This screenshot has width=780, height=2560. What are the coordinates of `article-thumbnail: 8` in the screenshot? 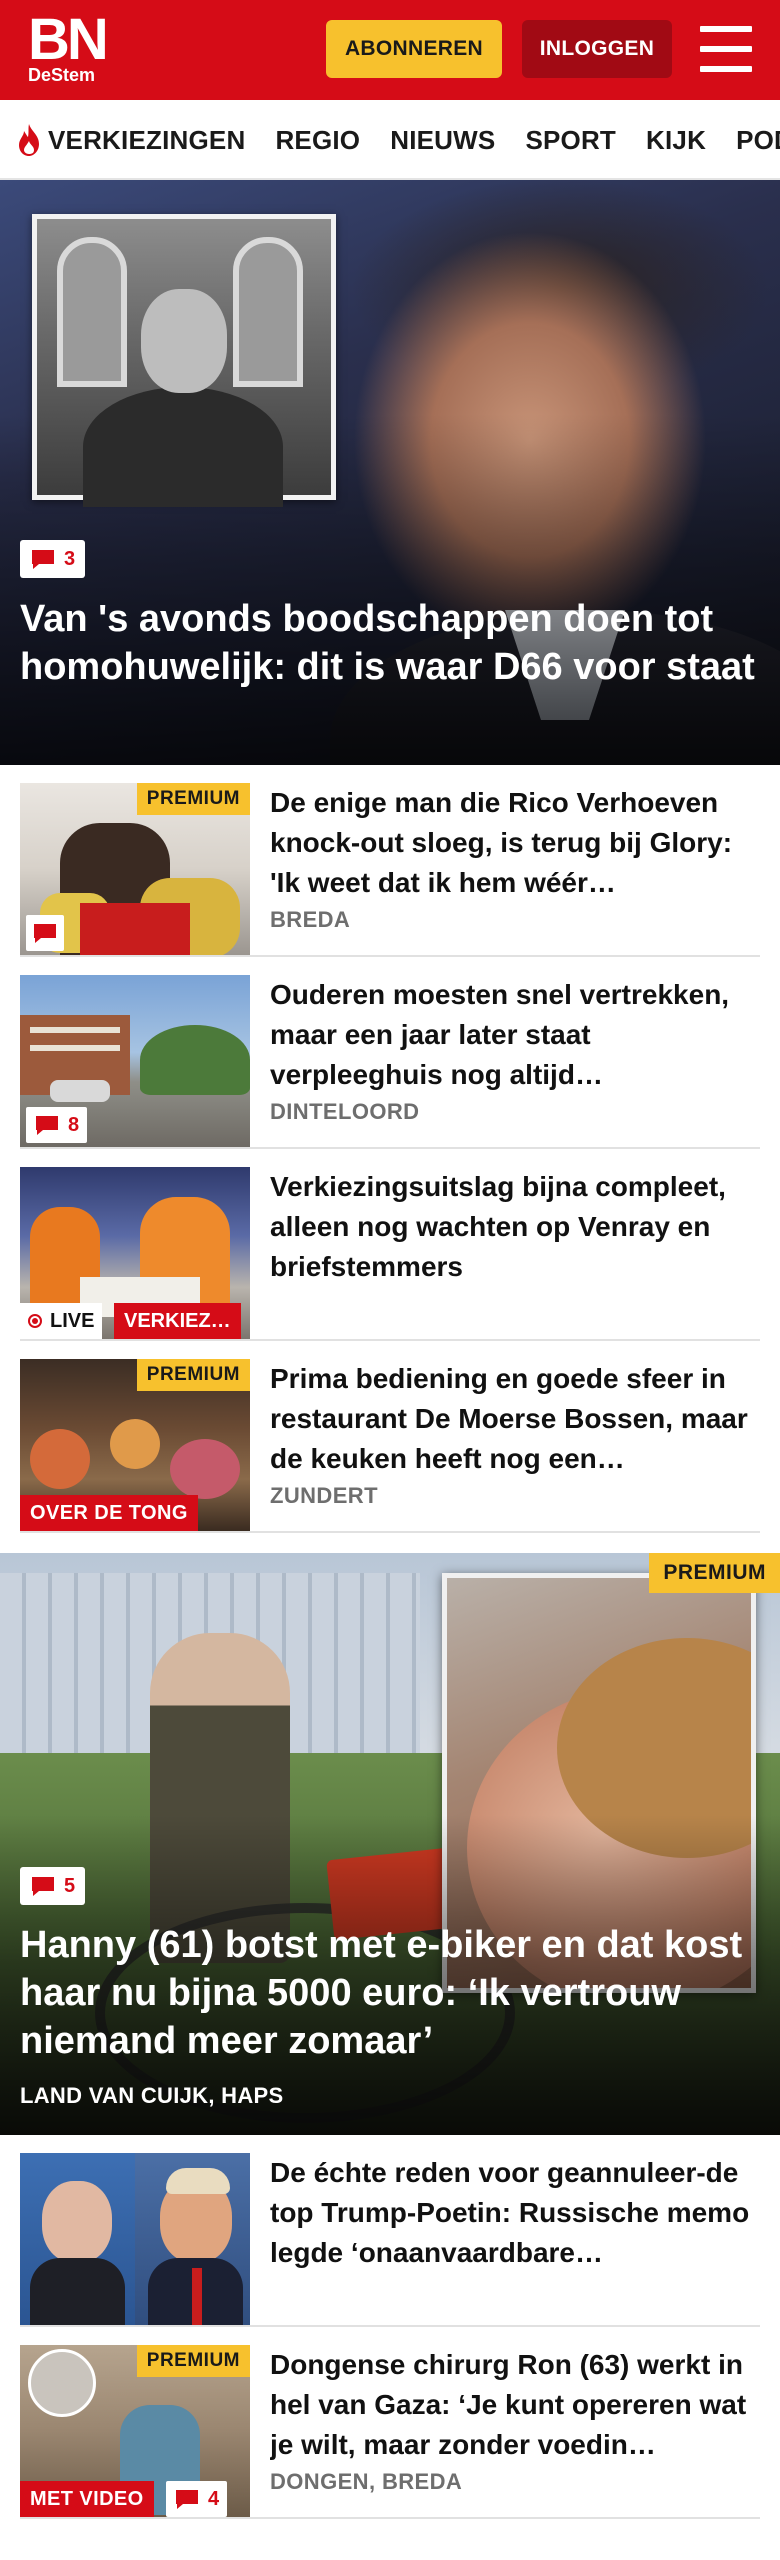 It's located at (135, 1061).